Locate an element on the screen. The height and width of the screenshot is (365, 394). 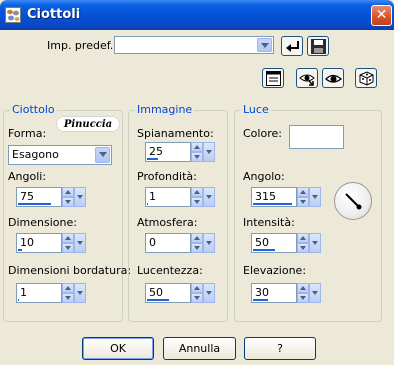
dimensione-updown is located at coordinates (68, 243).